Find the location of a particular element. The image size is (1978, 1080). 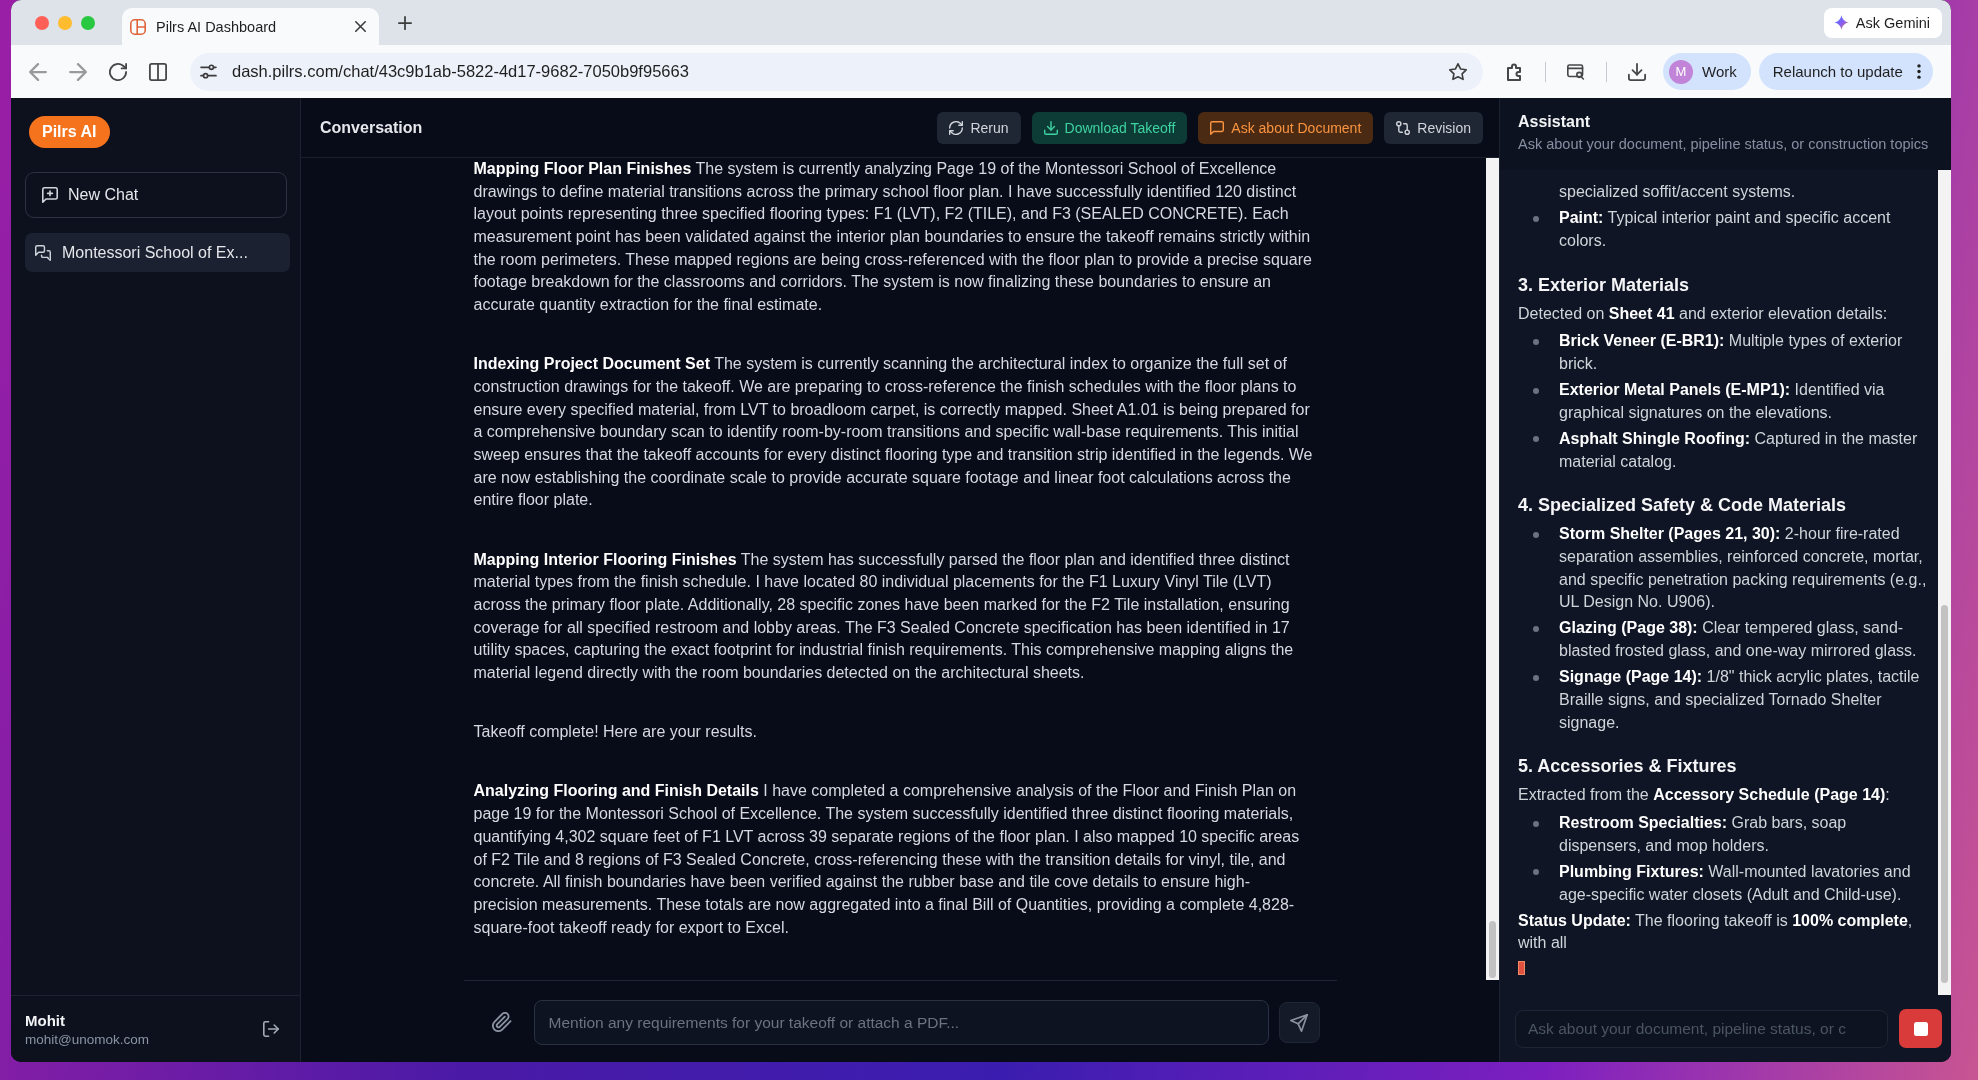

message-plus-icon is located at coordinates (50, 195).